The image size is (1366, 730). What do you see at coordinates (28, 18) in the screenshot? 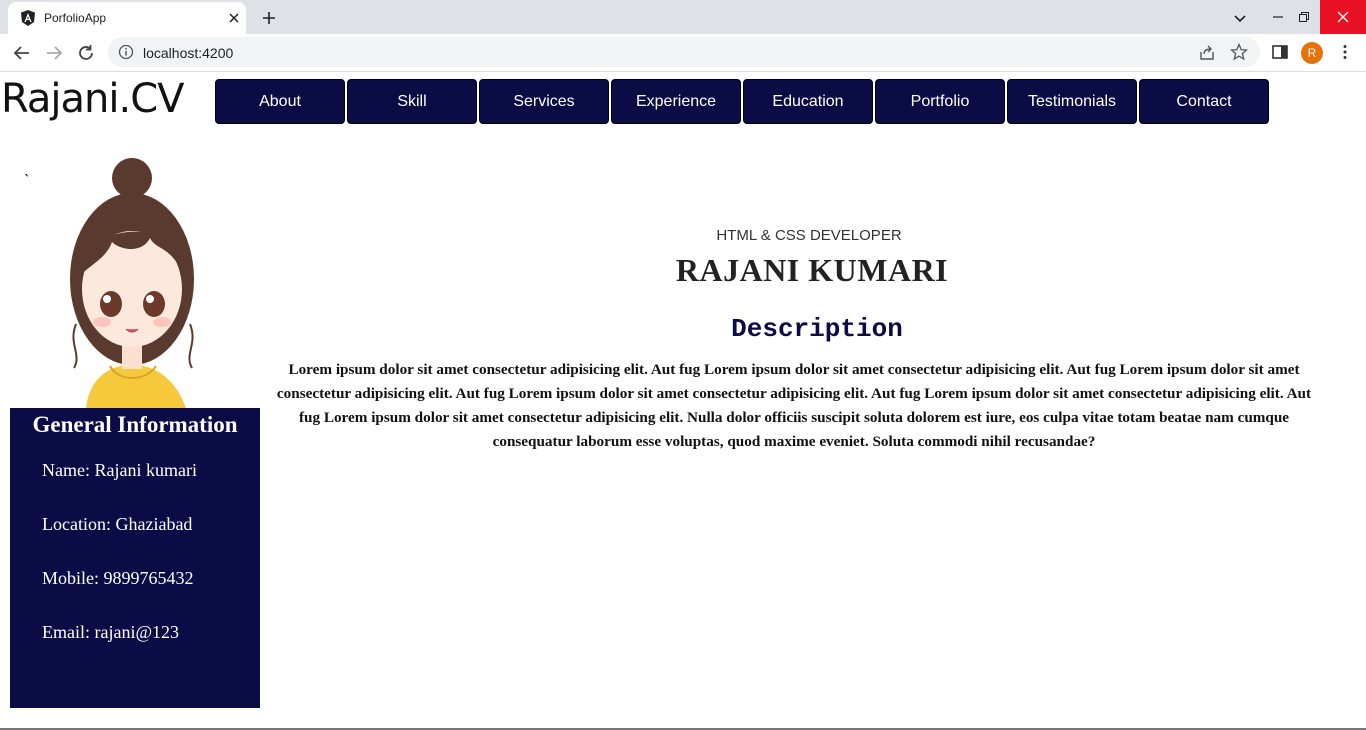
I see `angular-icon` at bounding box center [28, 18].